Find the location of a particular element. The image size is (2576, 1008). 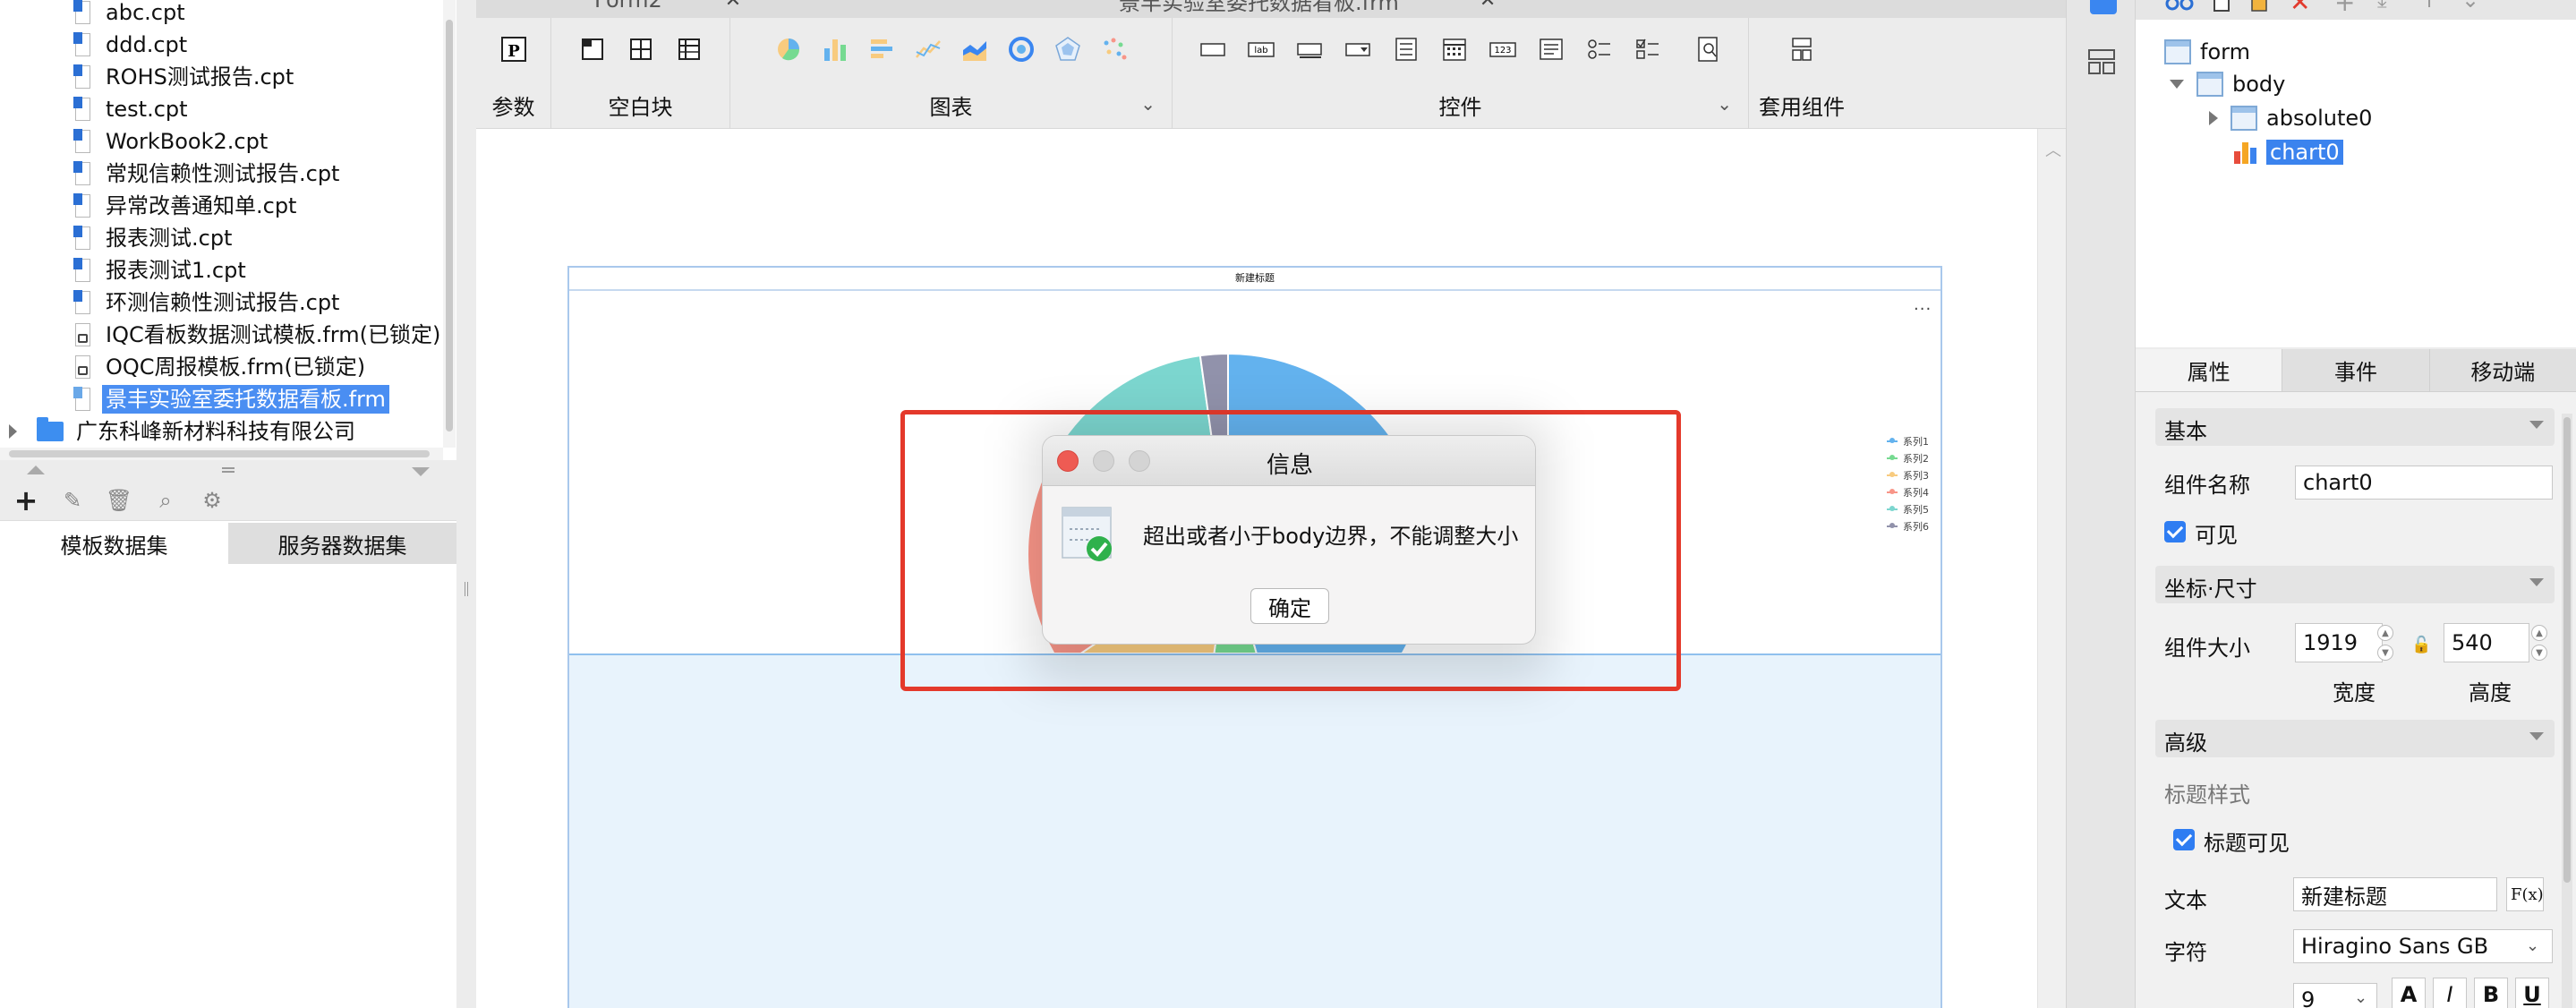

italic-button: I is located at coordinates (2450, 993).